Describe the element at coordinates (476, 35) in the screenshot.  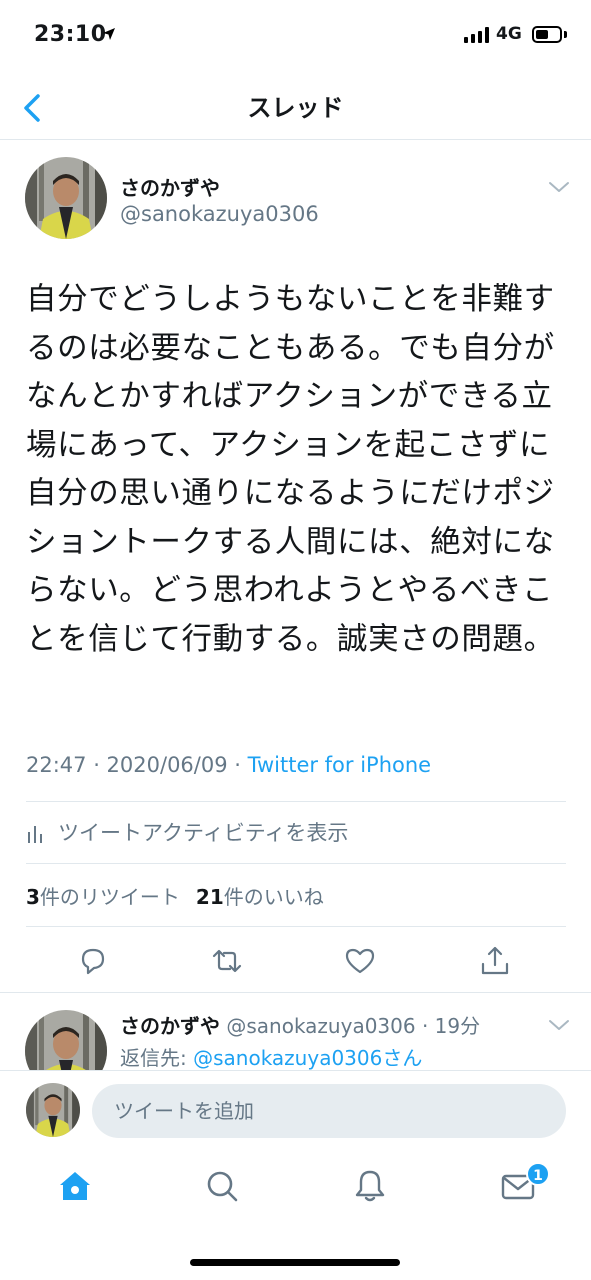
I see `cellular-signal-icon` at that location.